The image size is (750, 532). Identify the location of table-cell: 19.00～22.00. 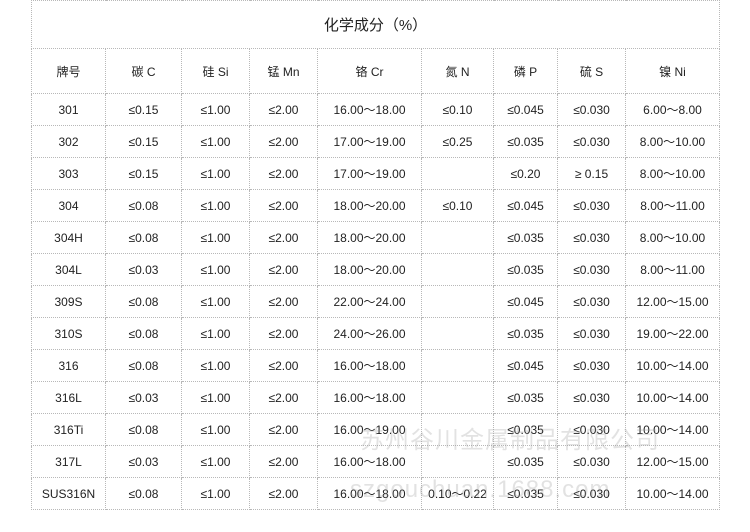
(672, 333).